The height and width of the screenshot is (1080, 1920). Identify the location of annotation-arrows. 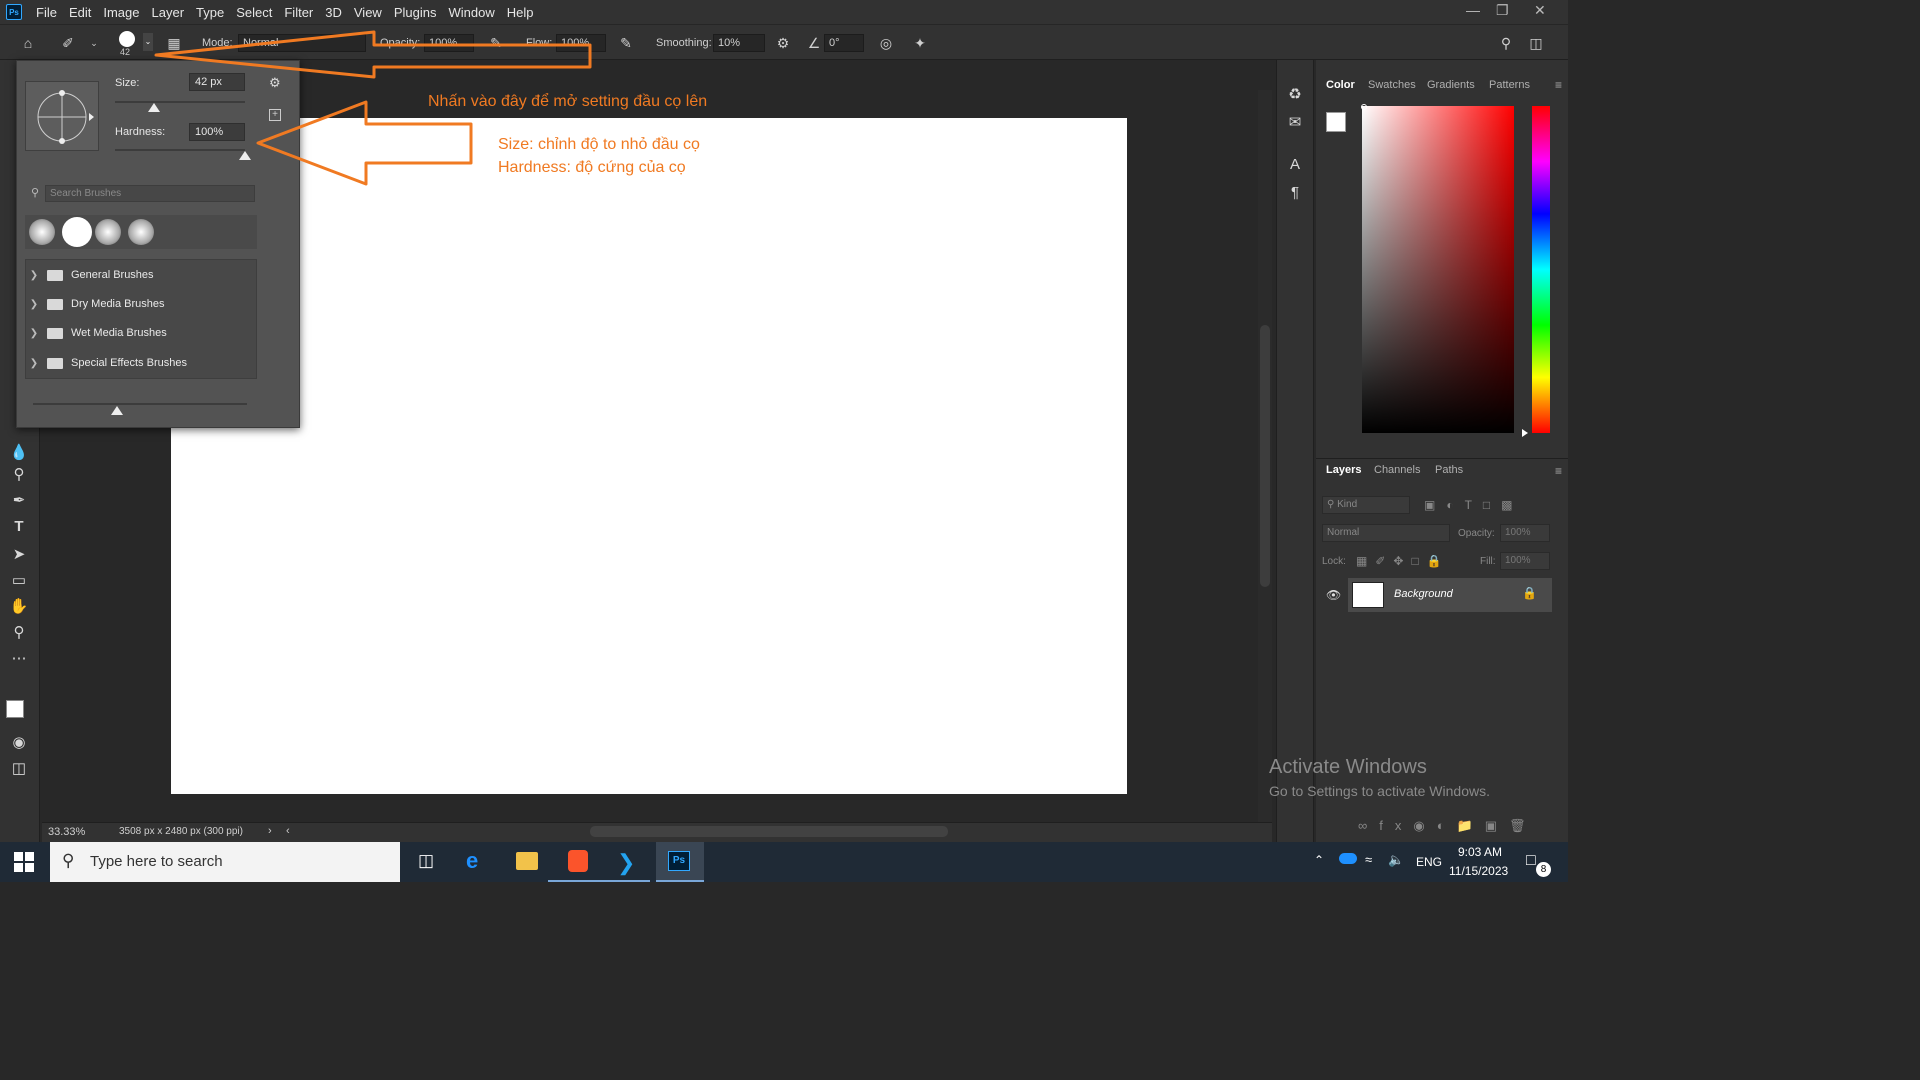
(373, 108).